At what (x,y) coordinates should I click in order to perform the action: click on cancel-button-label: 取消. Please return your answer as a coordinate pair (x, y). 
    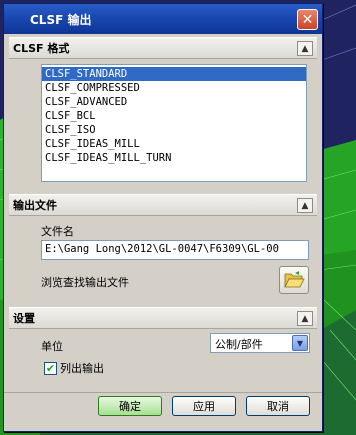
    Looking at the image, I should click on (278, 406).